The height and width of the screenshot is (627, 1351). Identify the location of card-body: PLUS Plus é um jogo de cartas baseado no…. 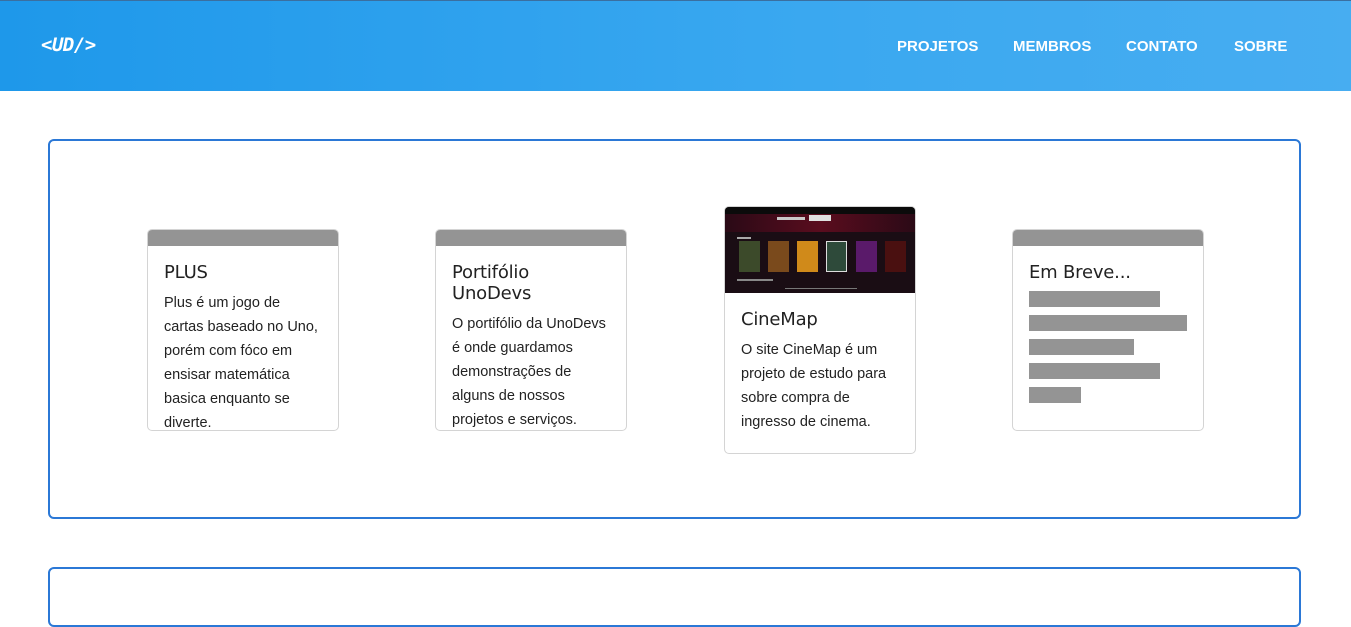
(243, 338).